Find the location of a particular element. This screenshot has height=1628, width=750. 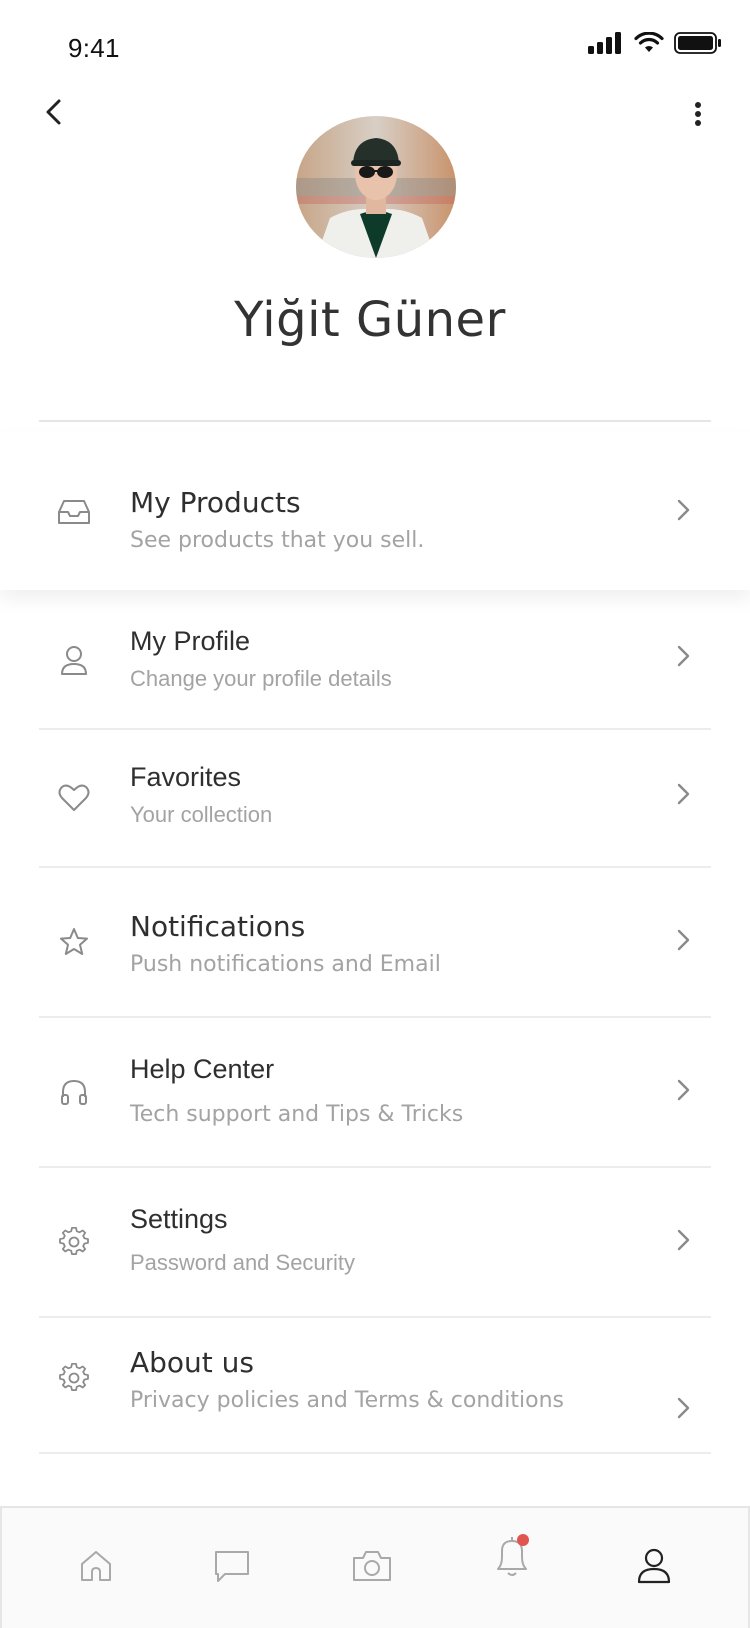

menu-item-title: About us is located at coordinates (192, 1362).